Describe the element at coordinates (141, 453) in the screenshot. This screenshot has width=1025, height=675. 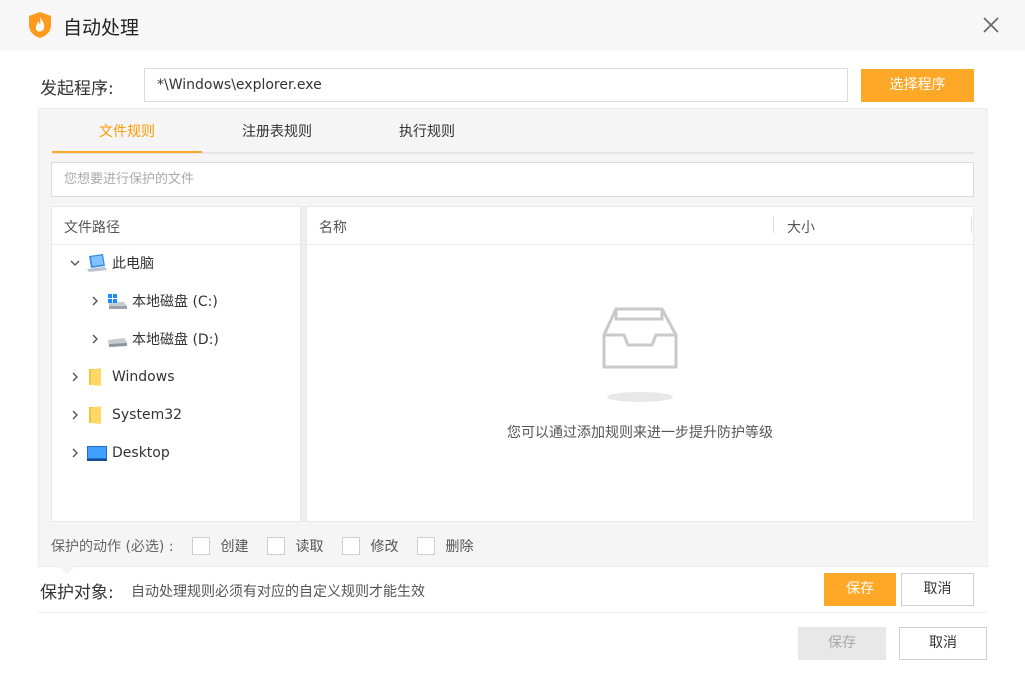
I see `tree-item-label: Desktop` at that location.